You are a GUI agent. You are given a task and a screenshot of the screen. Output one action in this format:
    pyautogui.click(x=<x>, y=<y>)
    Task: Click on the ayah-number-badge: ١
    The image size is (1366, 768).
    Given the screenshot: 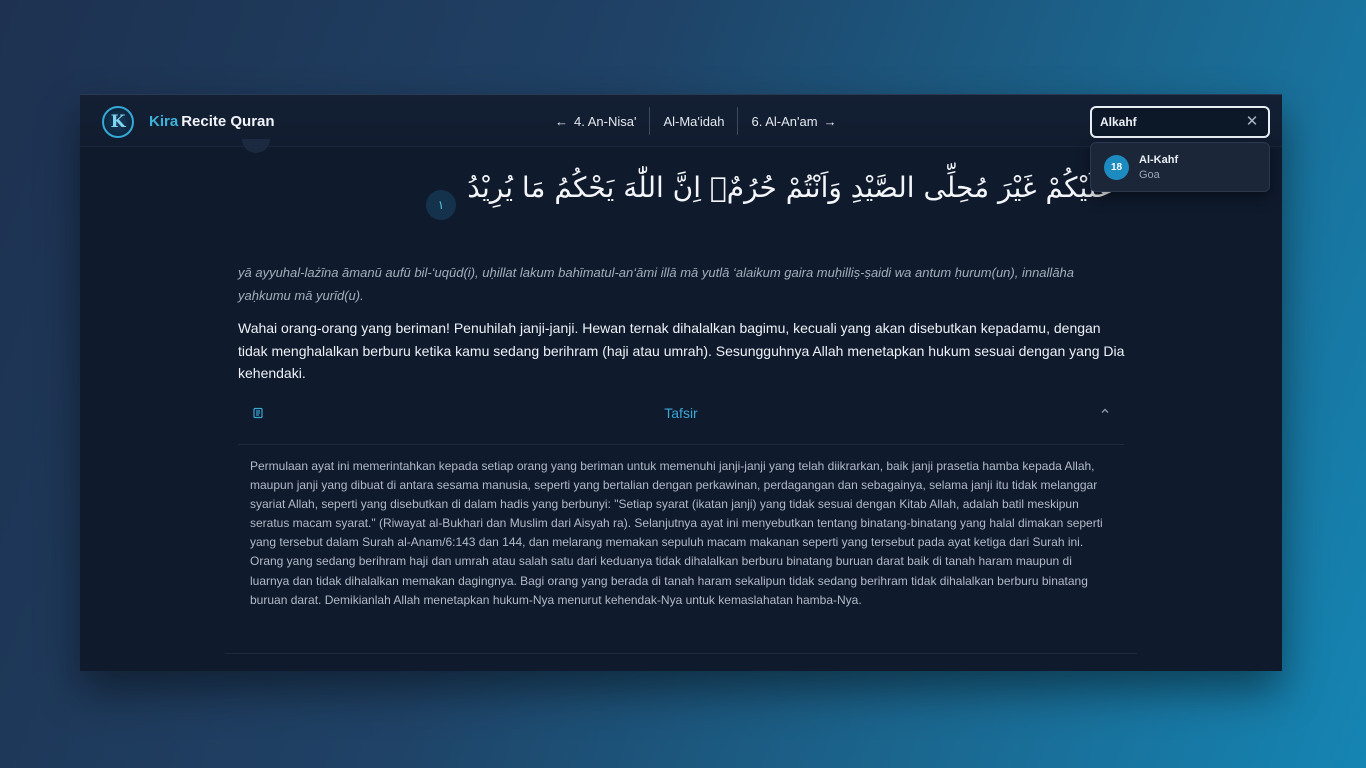 What is the action you would take?
    pyautogui.click(x=441, y=205)
    